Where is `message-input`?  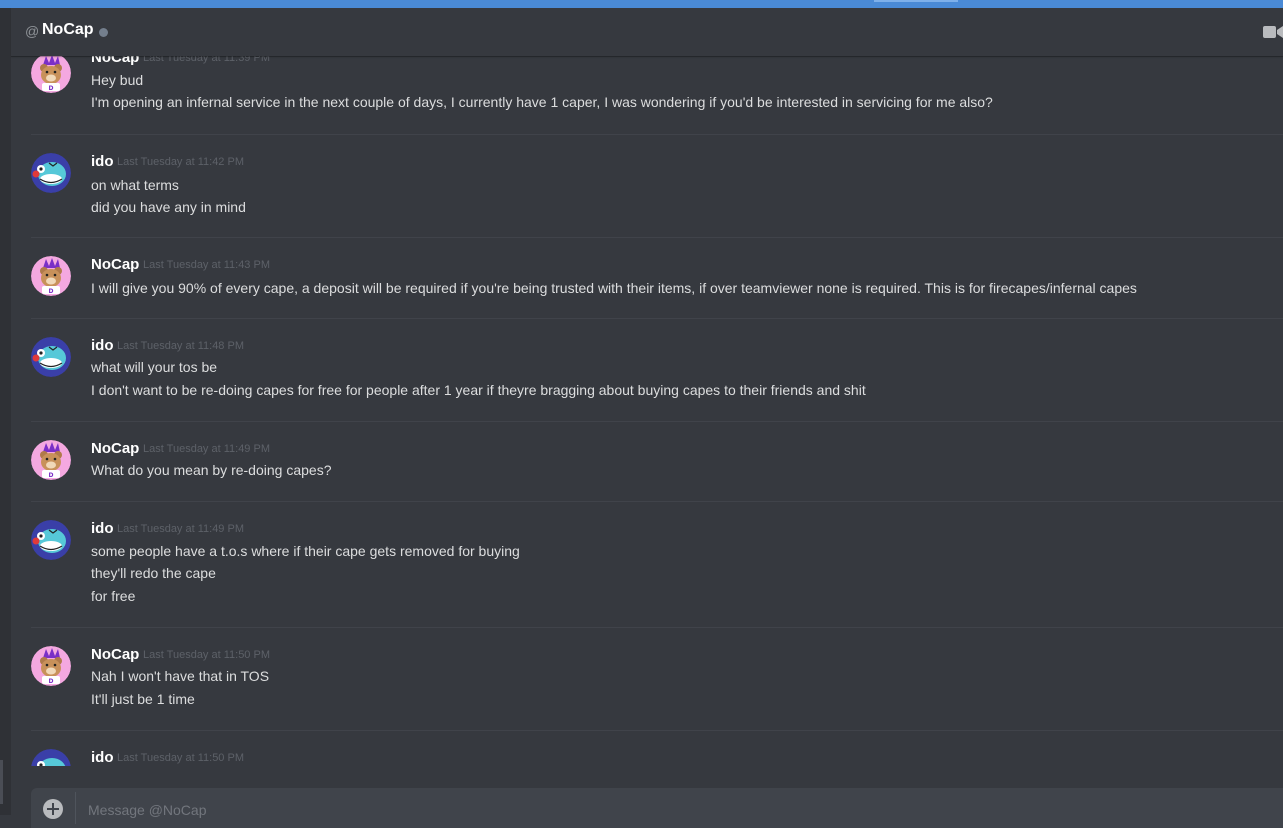
message-input is located at coordinates (638, 810).